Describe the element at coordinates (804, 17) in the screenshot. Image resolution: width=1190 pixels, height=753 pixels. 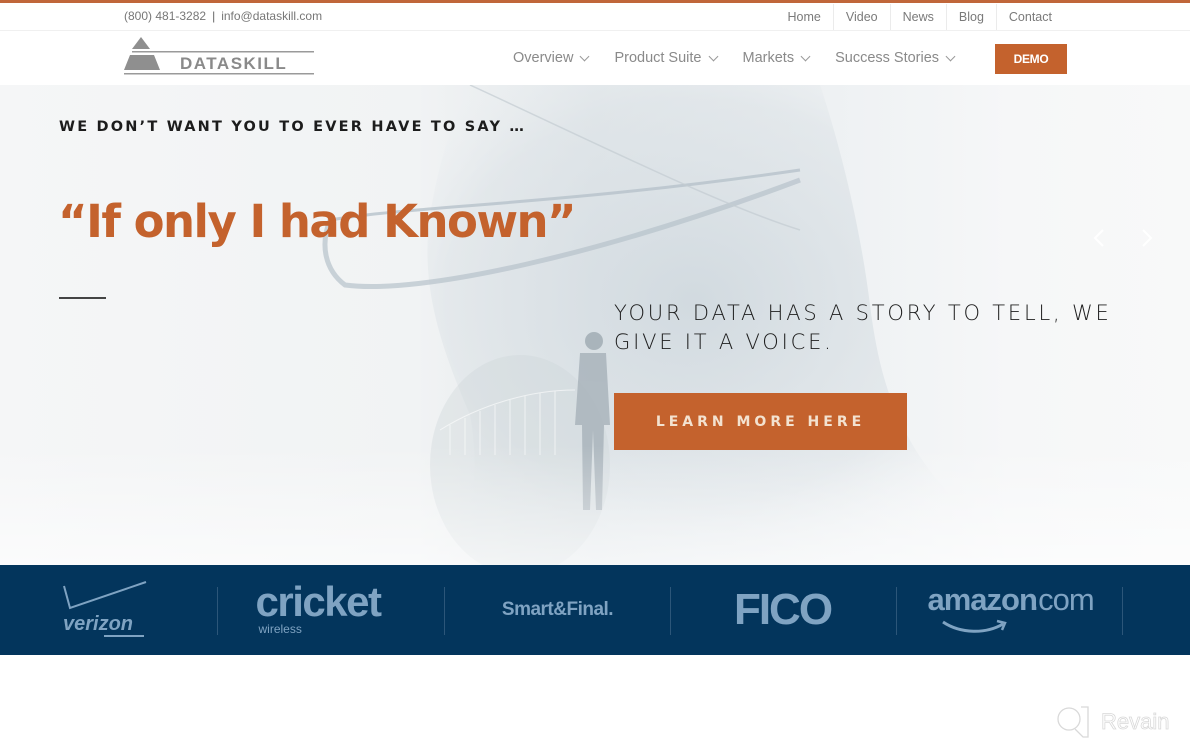
I see `utility-link-home: Home` at that location.